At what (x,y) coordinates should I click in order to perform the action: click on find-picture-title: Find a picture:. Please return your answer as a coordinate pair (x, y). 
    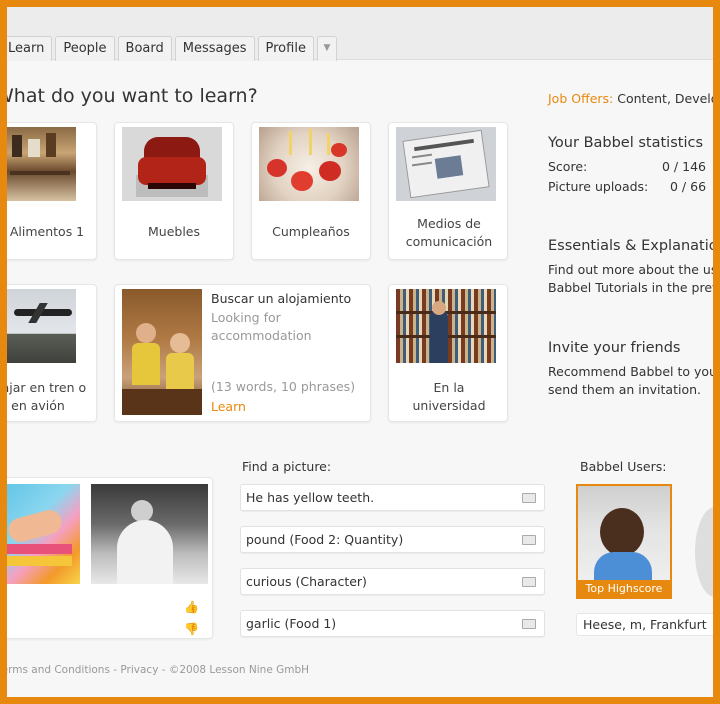
    Looking at the image, I should click on (287, 466).